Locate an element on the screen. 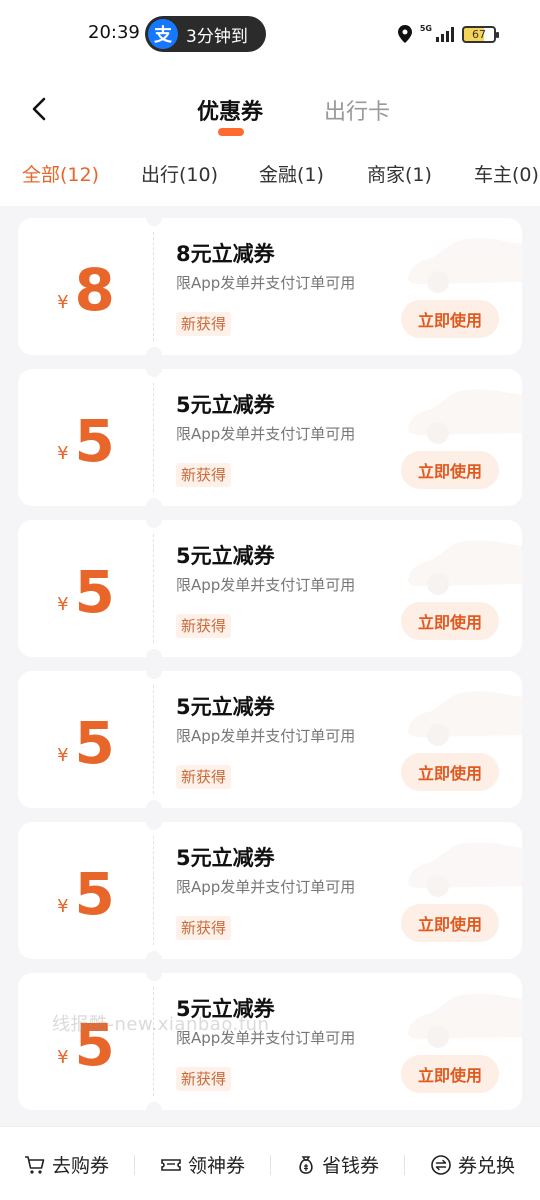 Image resolution: width=540 pixels, height=1200 pixels. header: 优惠券 出行卡 is located at coordinates (270, 107).